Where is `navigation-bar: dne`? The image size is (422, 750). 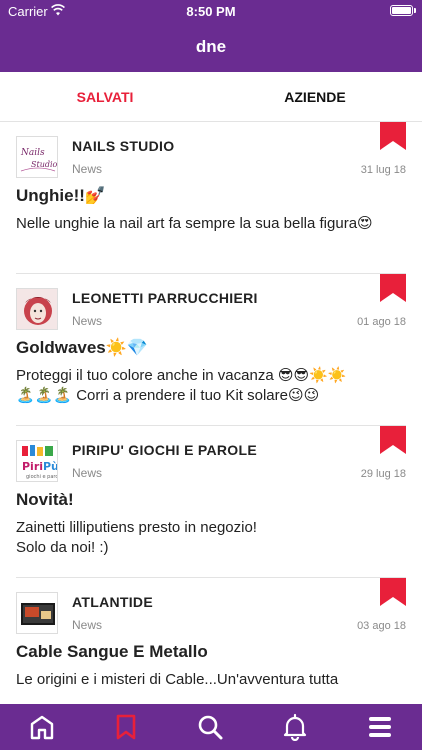
navigation-bar: dne is located at coordinates (211, 47).